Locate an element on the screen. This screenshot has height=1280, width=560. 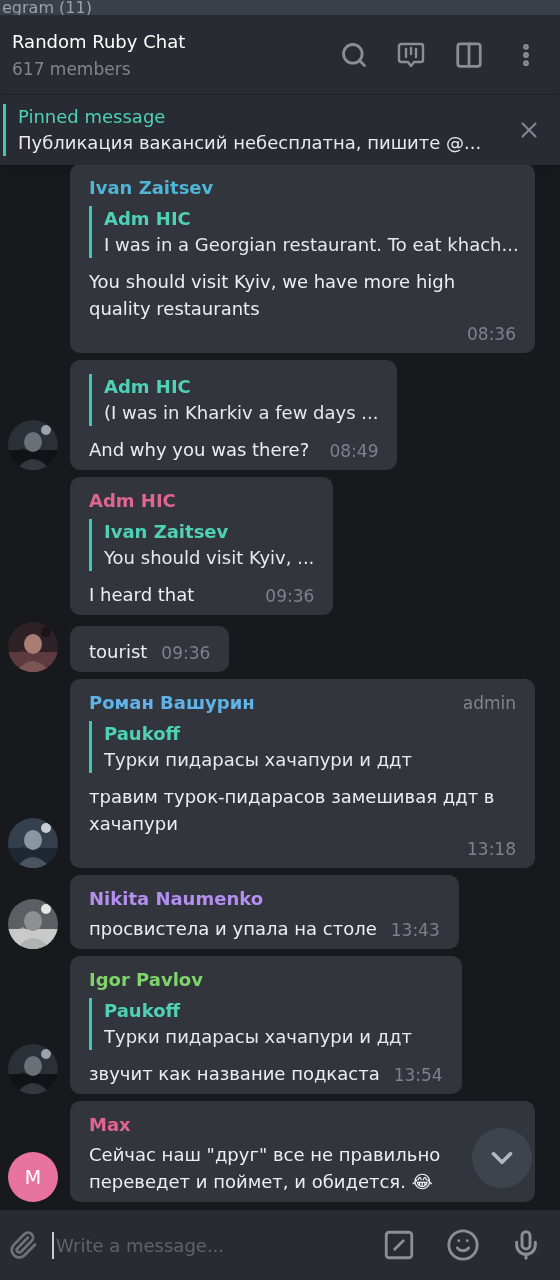
avatar-letter: M is located at coordinates (33, 1177).